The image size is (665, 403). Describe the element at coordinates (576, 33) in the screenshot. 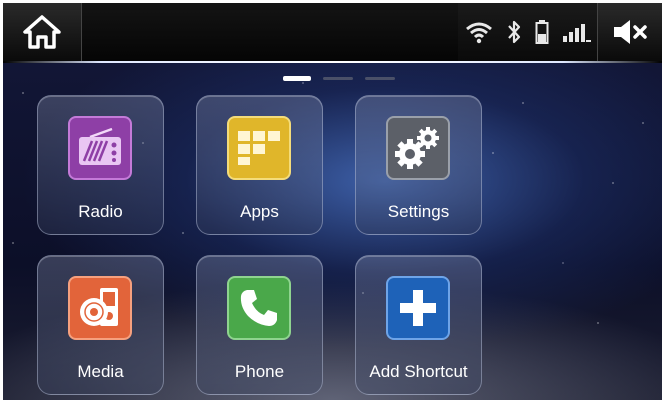

I see `signal-icon` at that location.